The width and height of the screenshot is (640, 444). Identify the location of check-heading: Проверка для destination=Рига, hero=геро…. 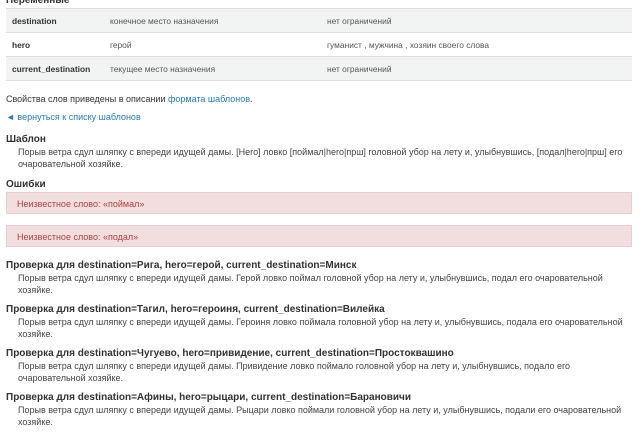
(181, 265).